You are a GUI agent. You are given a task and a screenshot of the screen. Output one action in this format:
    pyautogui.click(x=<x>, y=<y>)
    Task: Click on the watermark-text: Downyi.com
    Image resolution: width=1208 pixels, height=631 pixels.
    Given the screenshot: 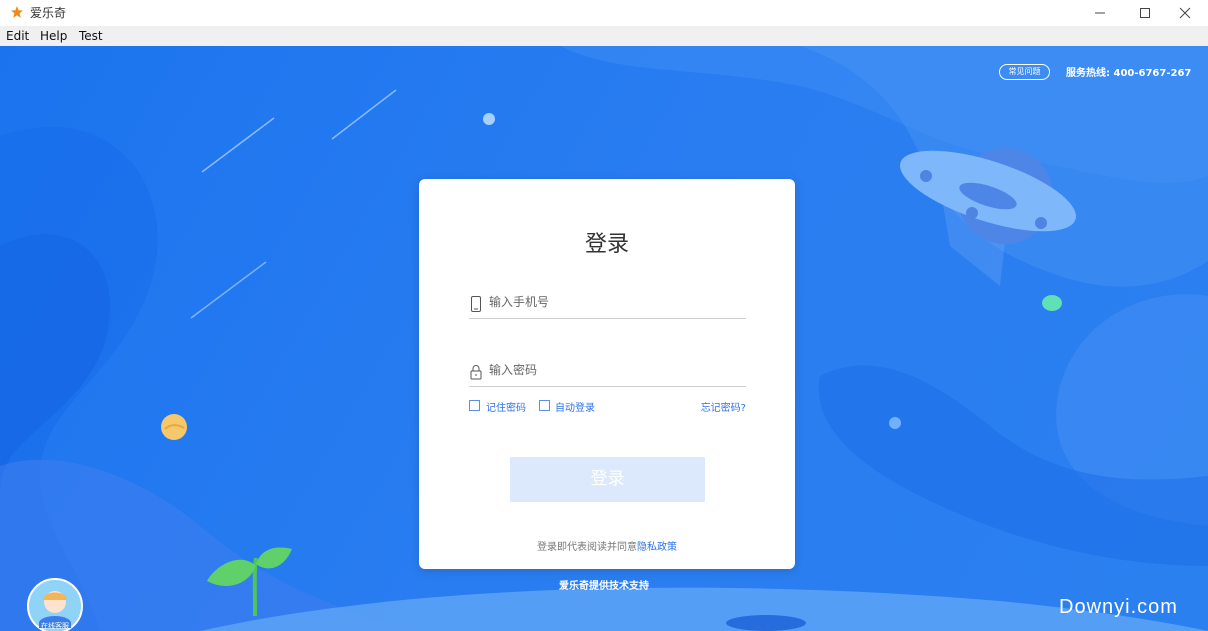 What is the action you would take?
    pyautogui.click(x=1118, y=607)
    